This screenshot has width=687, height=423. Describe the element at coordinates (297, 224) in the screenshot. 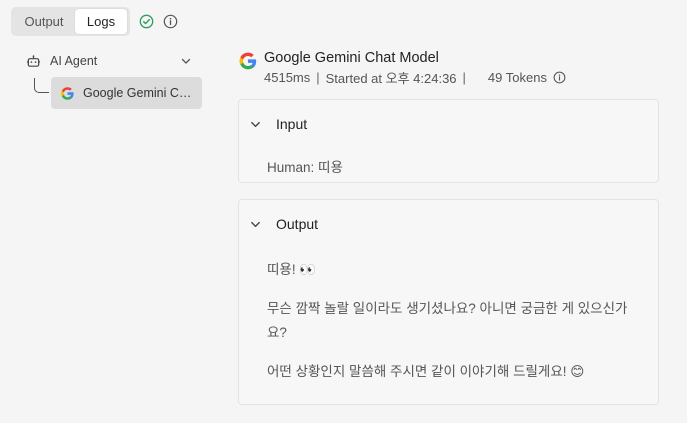

I see `output-label: Output` at that location.